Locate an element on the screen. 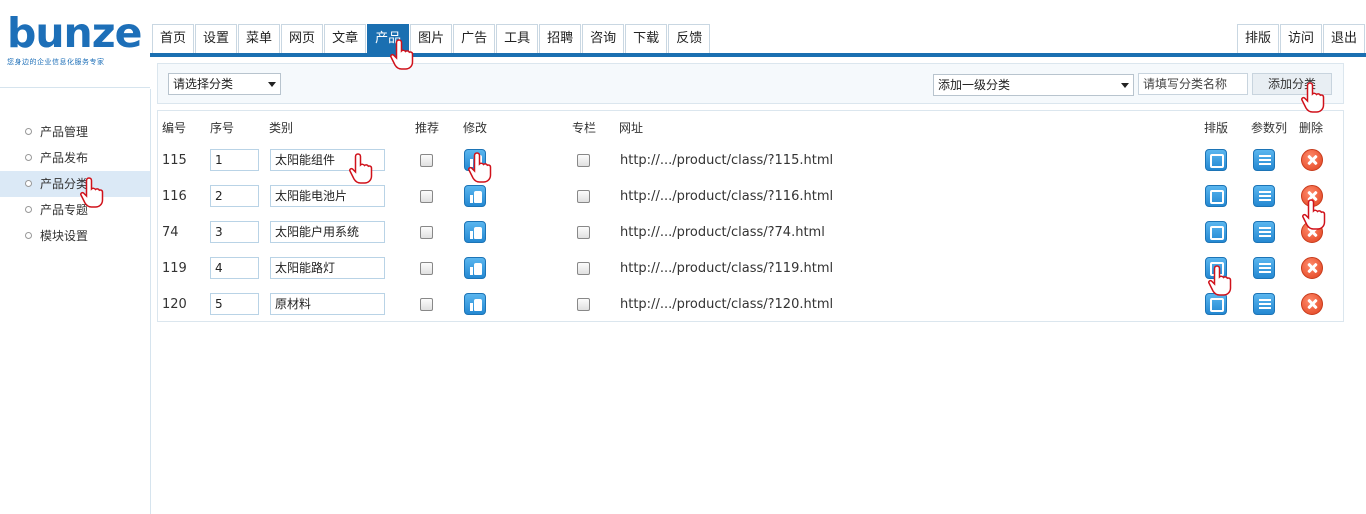  header-id: 编号 is located at coordinates (174, 128).